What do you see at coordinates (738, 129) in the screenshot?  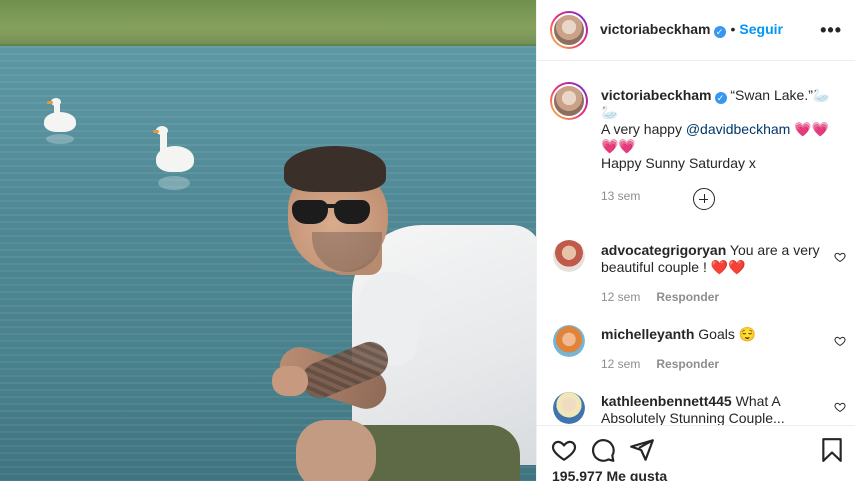 I see `caption-mention-link: @davidbeckham` at bounding box center [738, 129].